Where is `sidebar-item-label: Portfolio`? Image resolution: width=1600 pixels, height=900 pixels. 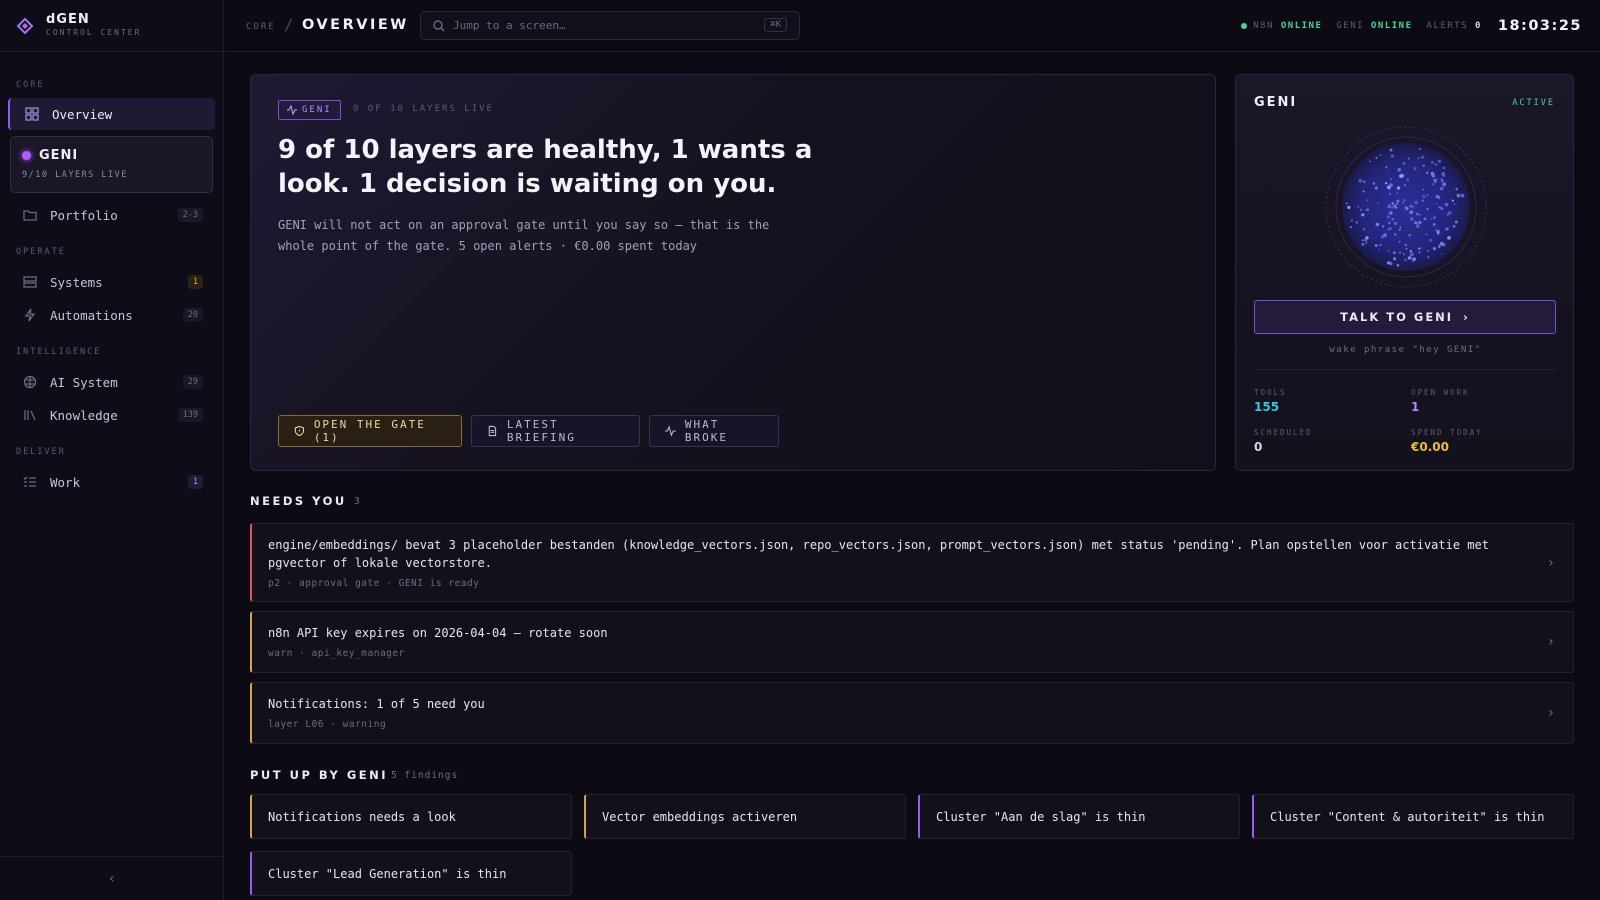
sidebar-item-label: Portfolio is located at coordinates (84, 215).